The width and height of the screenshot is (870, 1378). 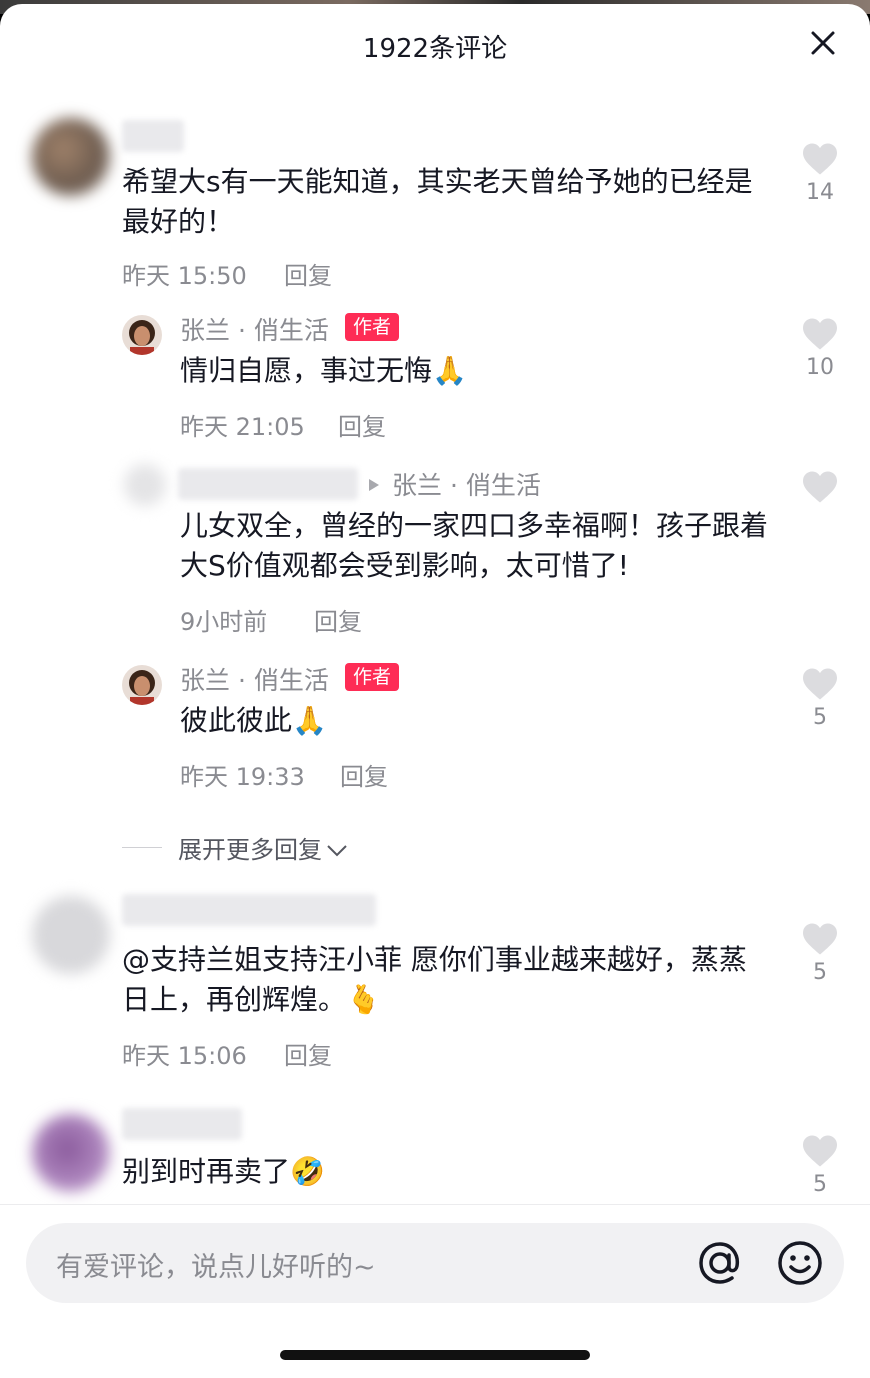 I want to click on expand-label: 展开更多回复, so click(x=263, y=847).